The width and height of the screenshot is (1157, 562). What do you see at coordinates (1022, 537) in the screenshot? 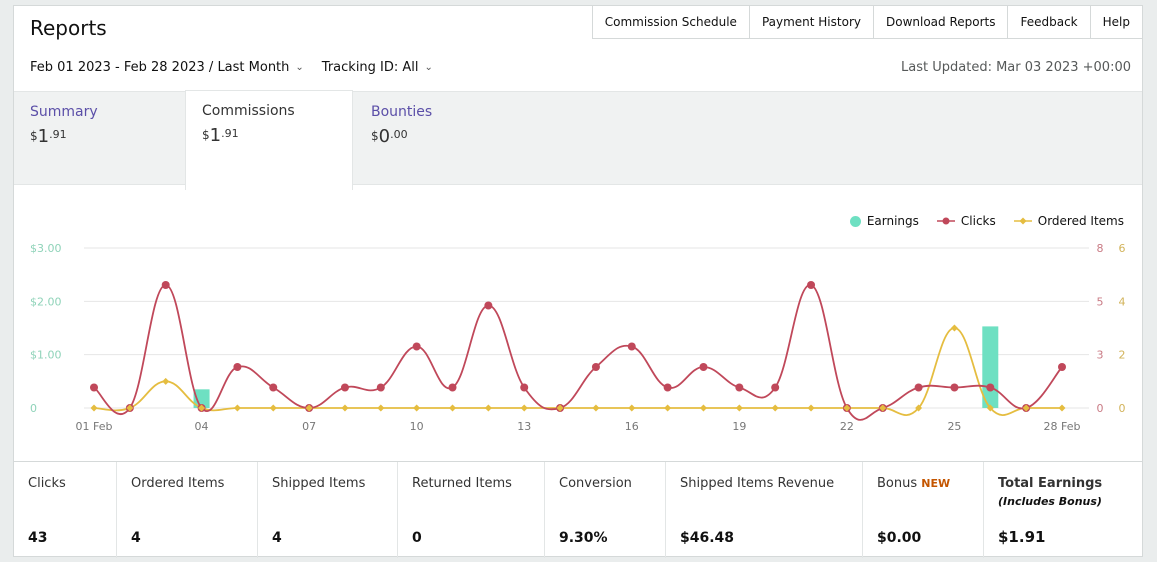
I see `stat-value: $1.91` at bounding box center [1022, 537].